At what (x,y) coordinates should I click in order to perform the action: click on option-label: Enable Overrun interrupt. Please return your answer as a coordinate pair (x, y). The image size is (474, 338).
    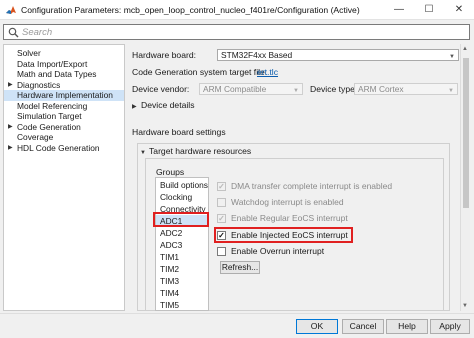
    Looking at the image, I should click on (278, 251).